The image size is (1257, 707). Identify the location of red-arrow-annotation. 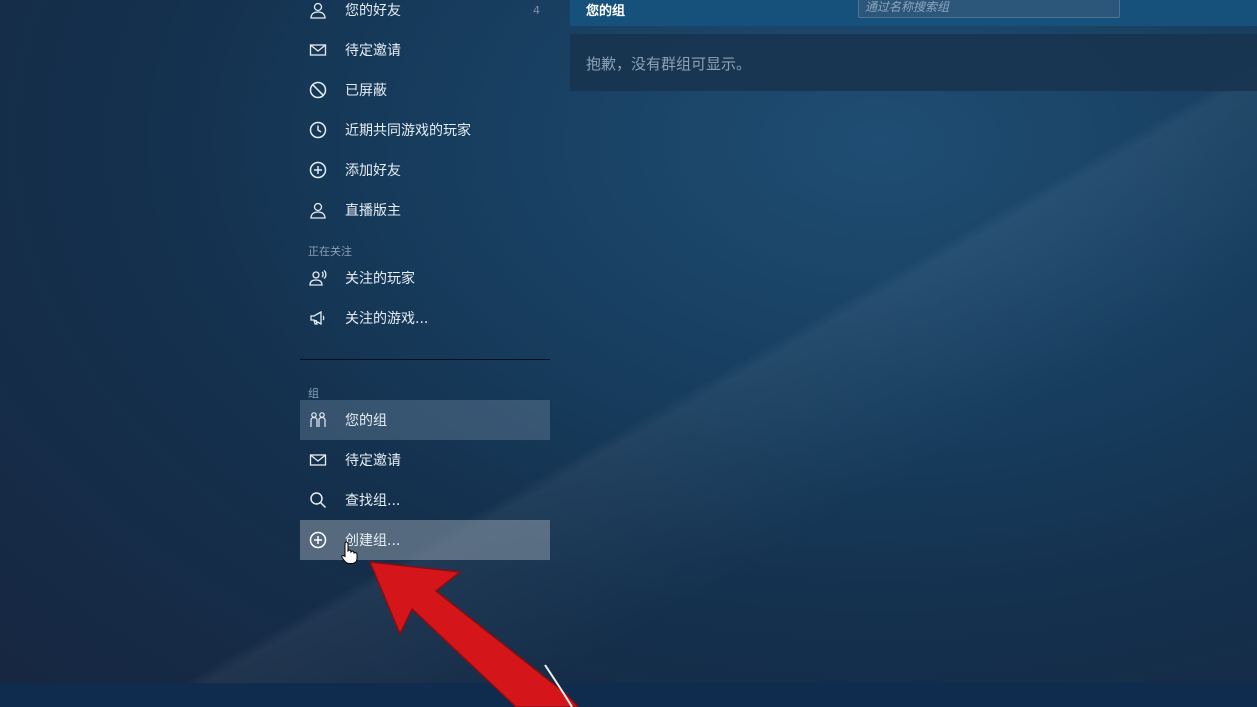
(474, 634).